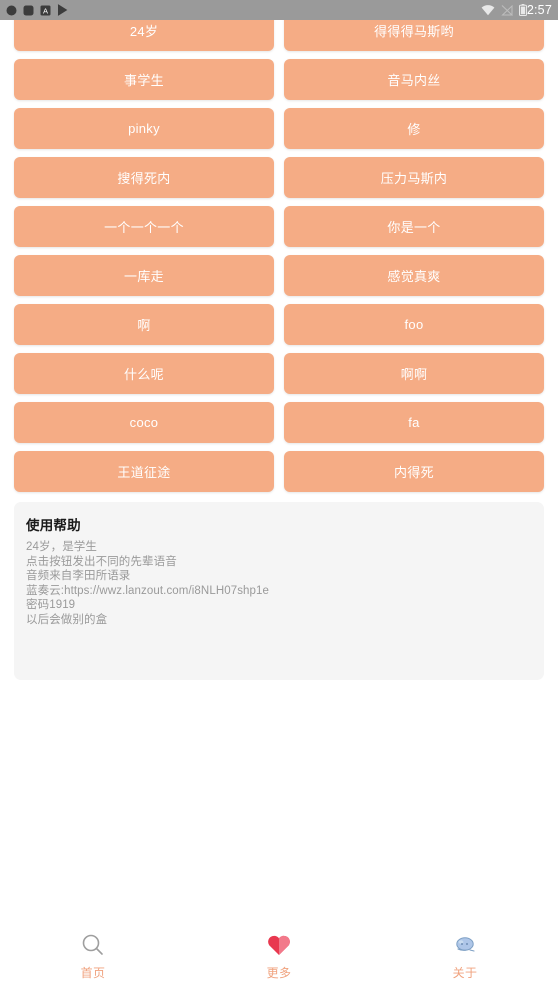  What do you see at coordinates (144, 226) in the screenshot?
I see `sound-button: 一个一个一个` at bounding box center [144, 226].